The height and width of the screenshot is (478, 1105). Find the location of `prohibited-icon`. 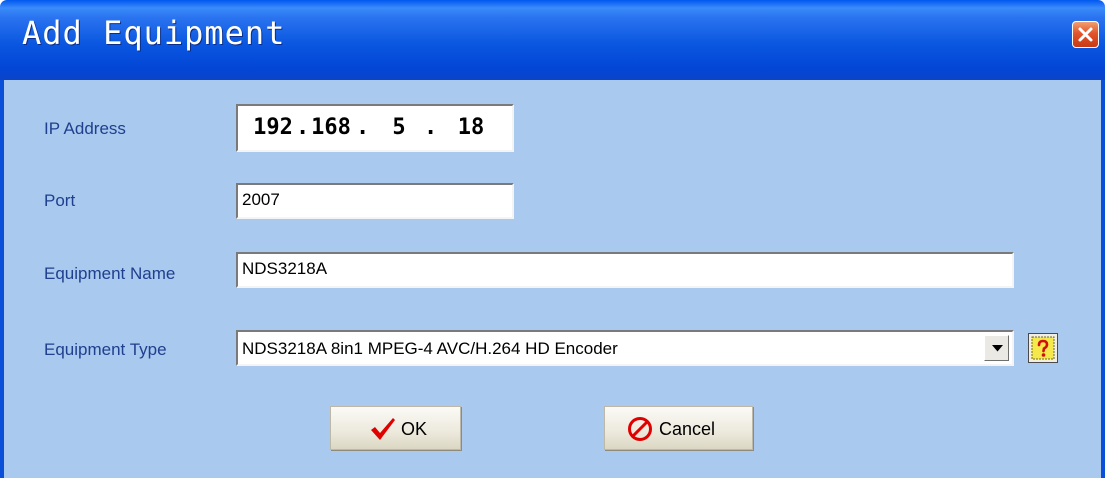

prohibited-icon is located at coordinates (640, 431).